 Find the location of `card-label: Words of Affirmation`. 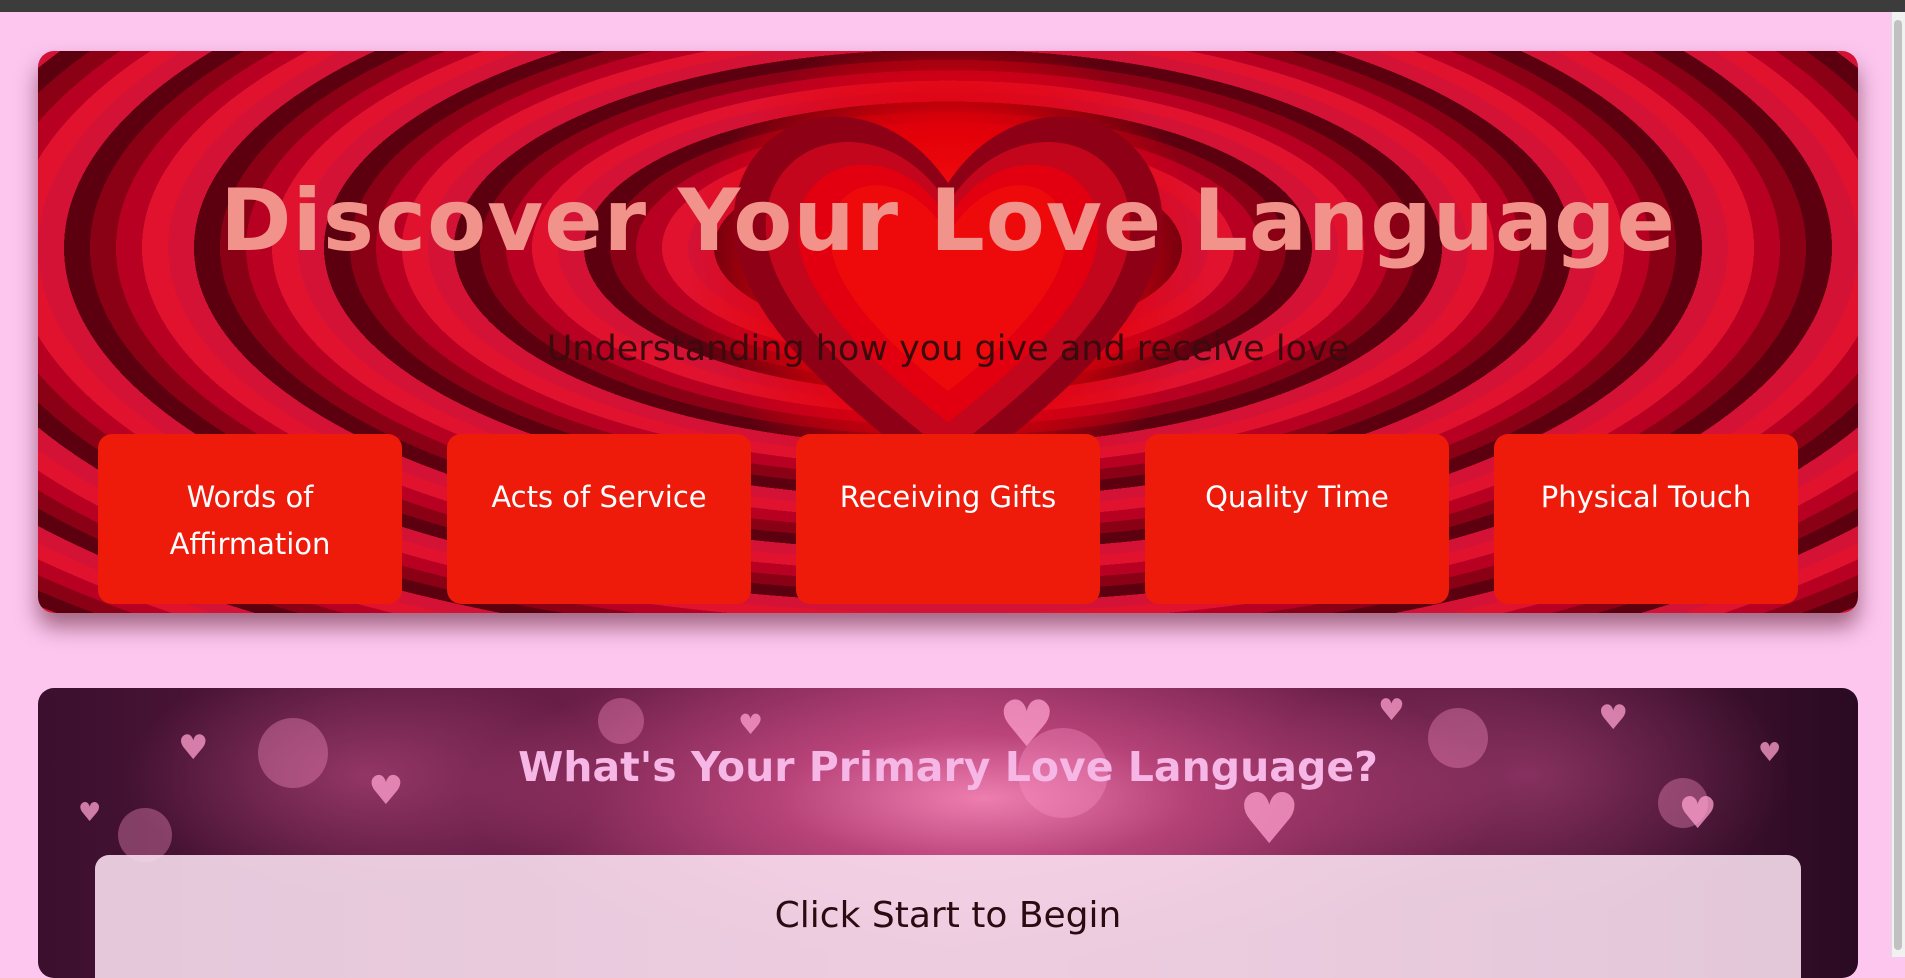

card-label: Words of Affirmation is located at coordinates (250, 520).